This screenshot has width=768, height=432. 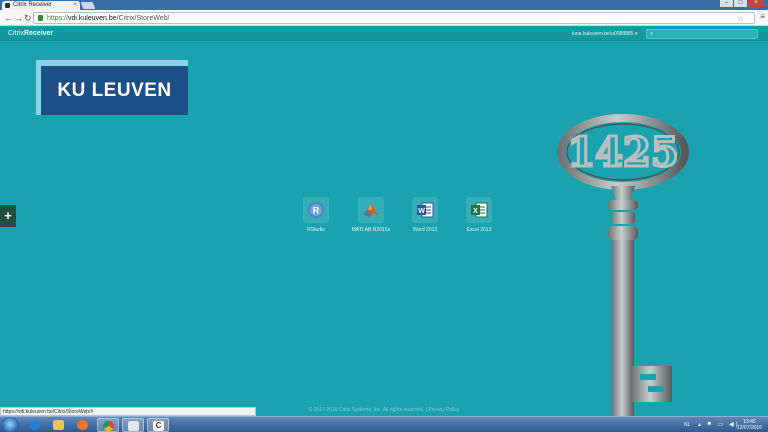 I want to click on url-scheme: https://, so click(x=58, y=18).